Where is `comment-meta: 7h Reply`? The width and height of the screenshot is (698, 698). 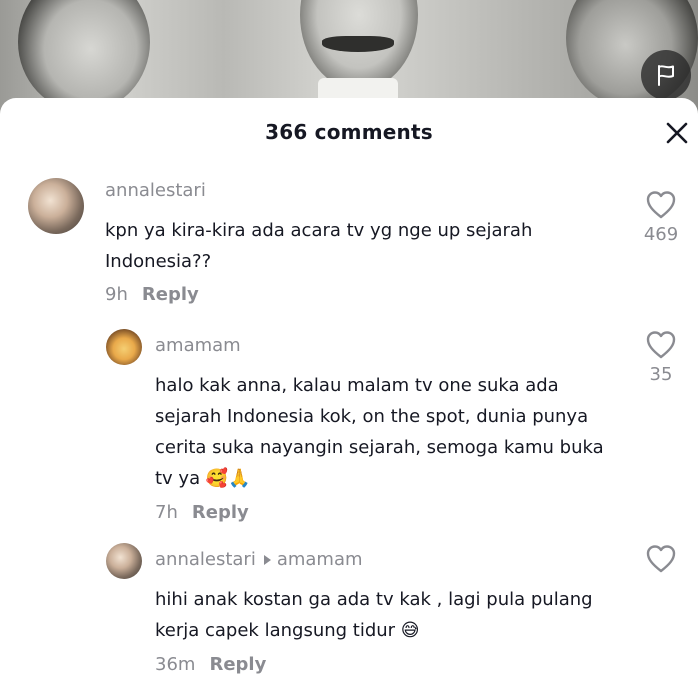 comment-meta: 7h Reply is located at coordinates (202, 512).